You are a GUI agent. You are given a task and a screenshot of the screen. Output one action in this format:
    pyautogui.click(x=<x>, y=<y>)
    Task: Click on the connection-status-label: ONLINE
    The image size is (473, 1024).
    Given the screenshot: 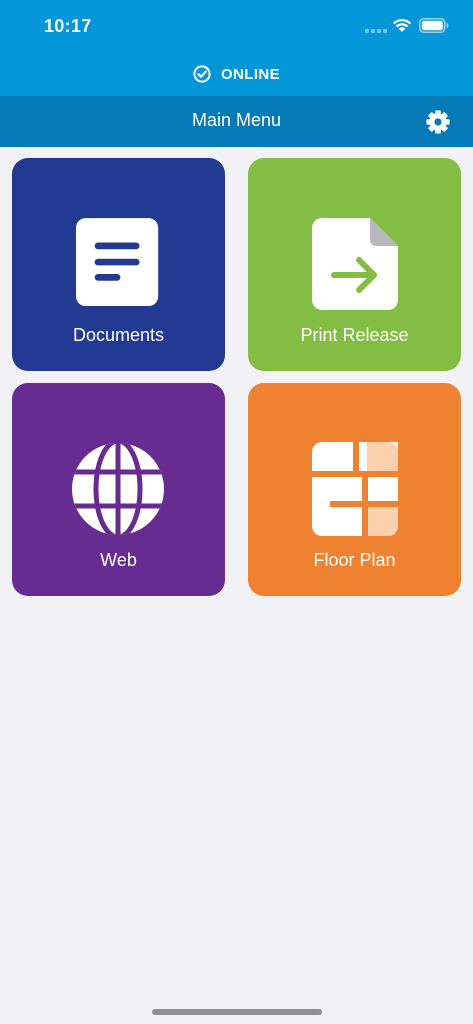 What is the action you would take?
    pyautogui.click(x=250, y=74)
    